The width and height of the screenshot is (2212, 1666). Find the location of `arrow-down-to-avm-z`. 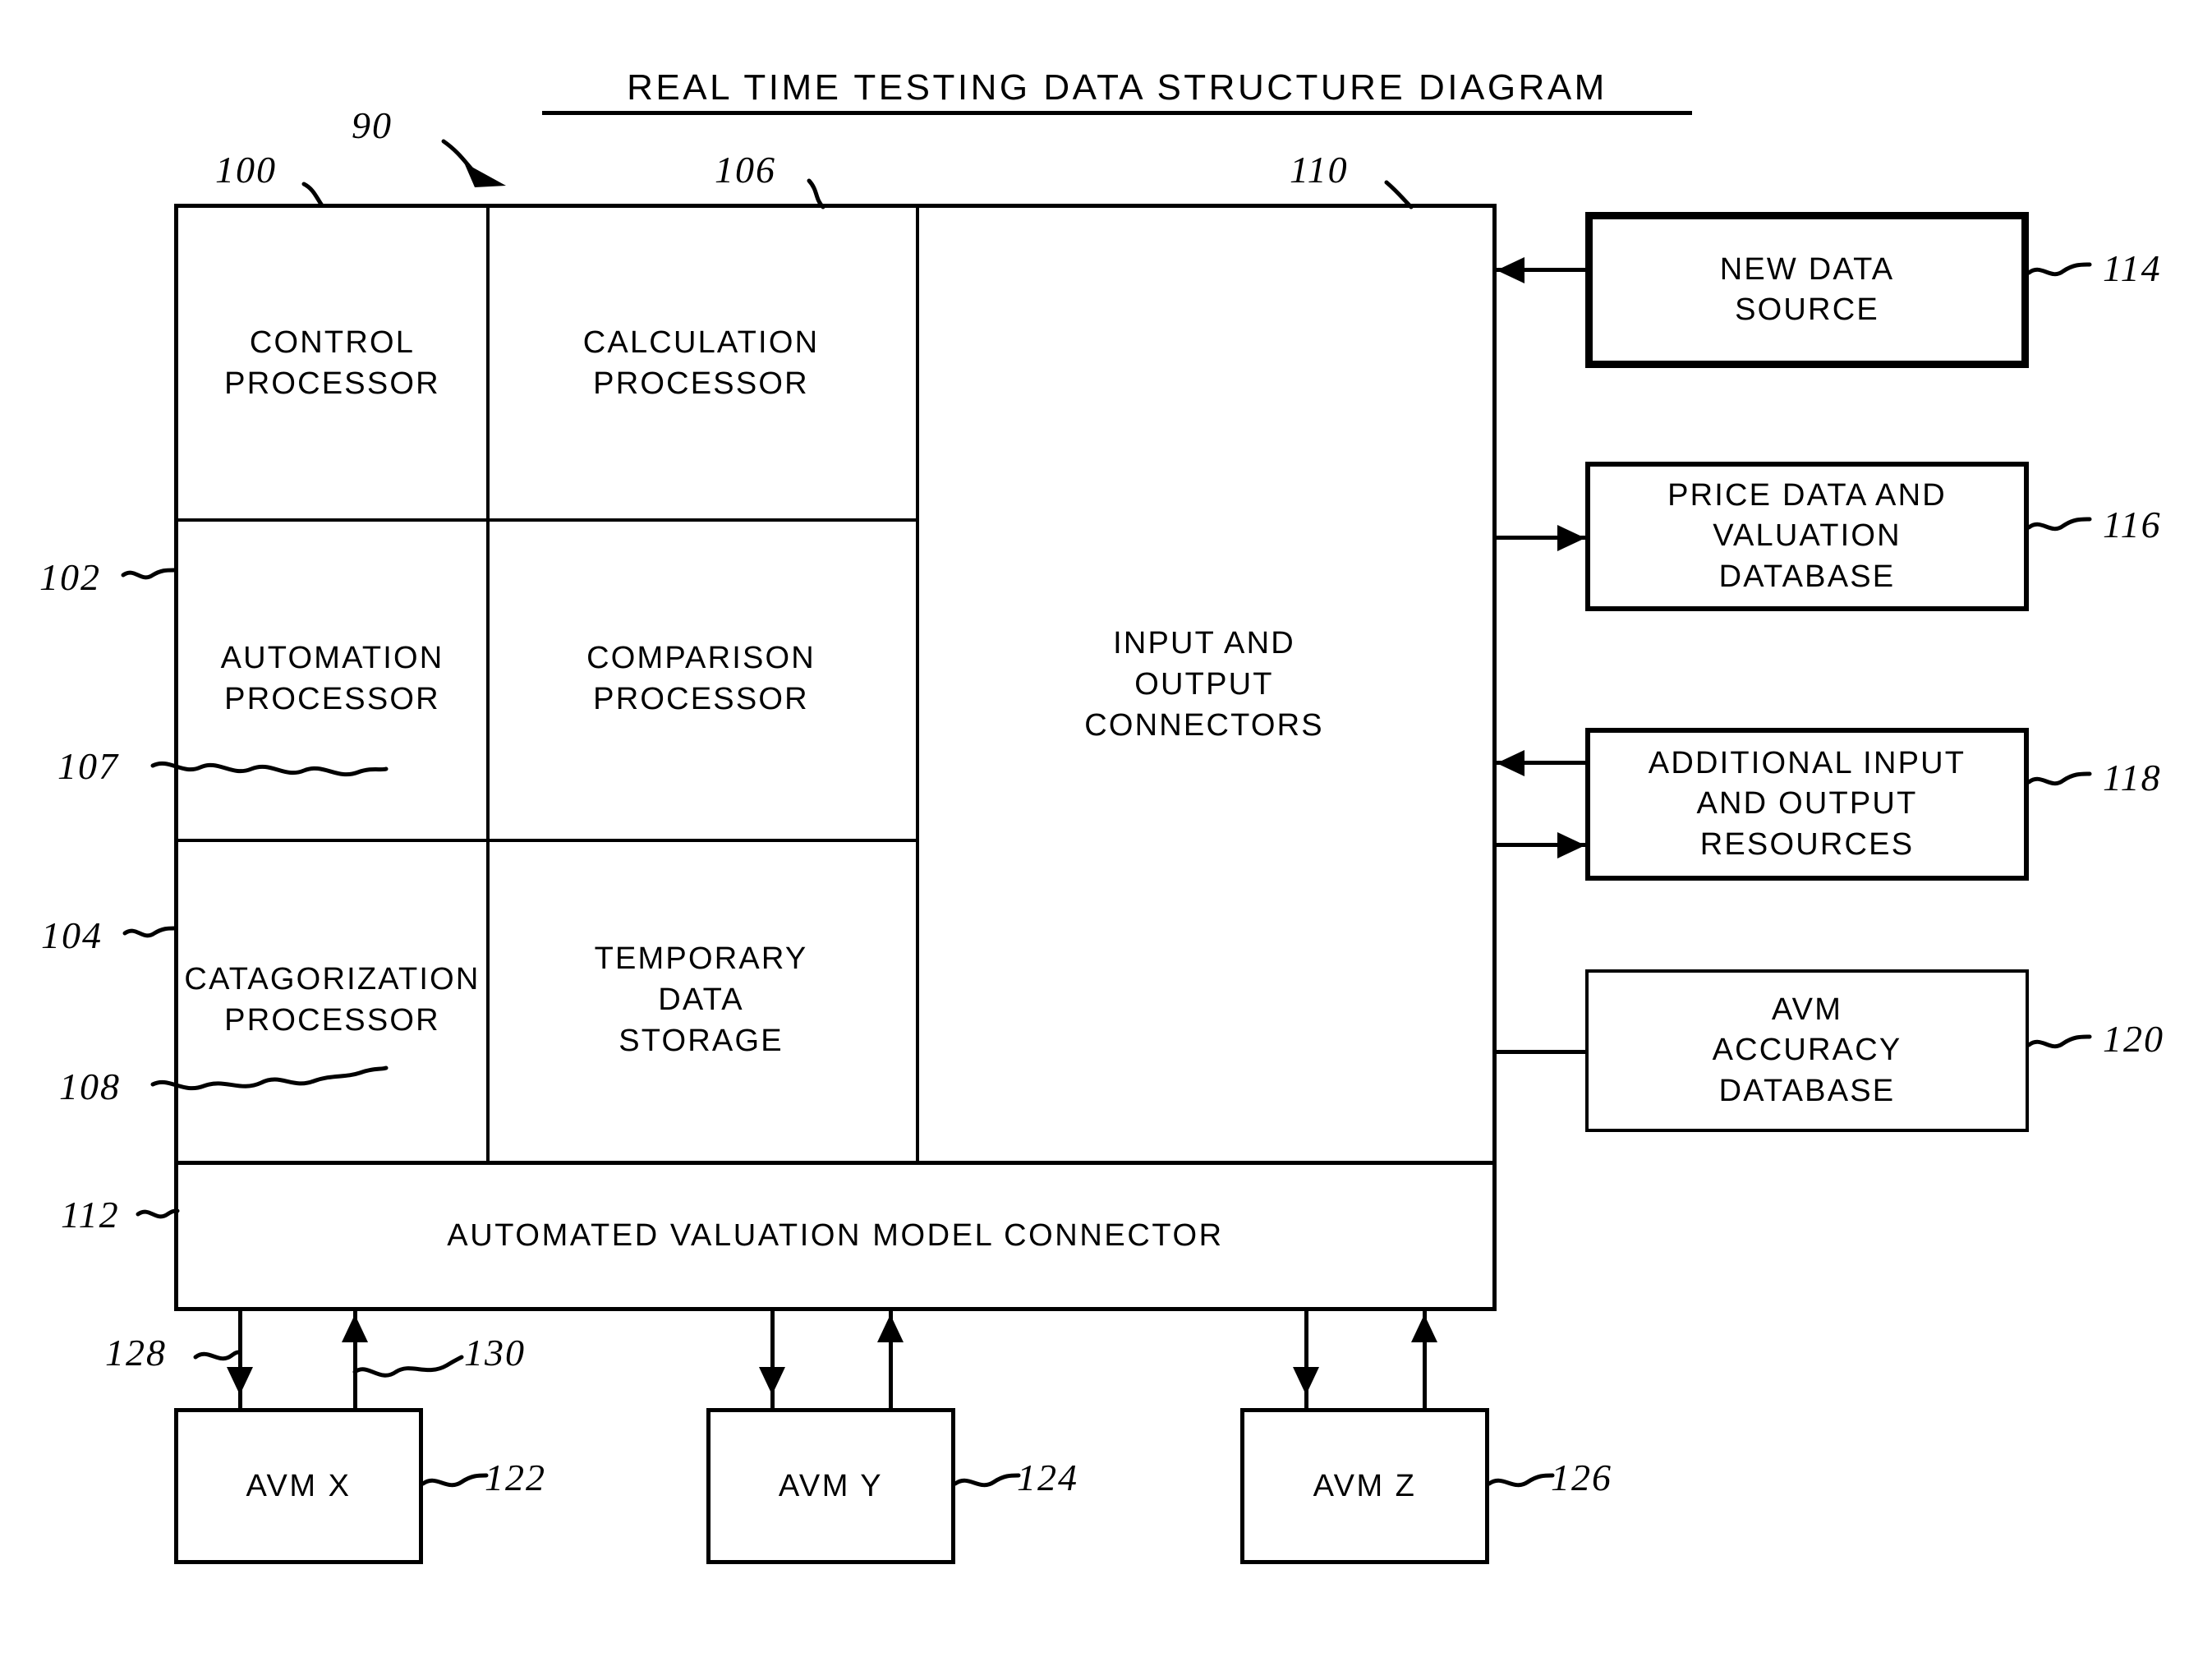

arrow-down-to-avm-z is located at coordinates (1306, 1381).